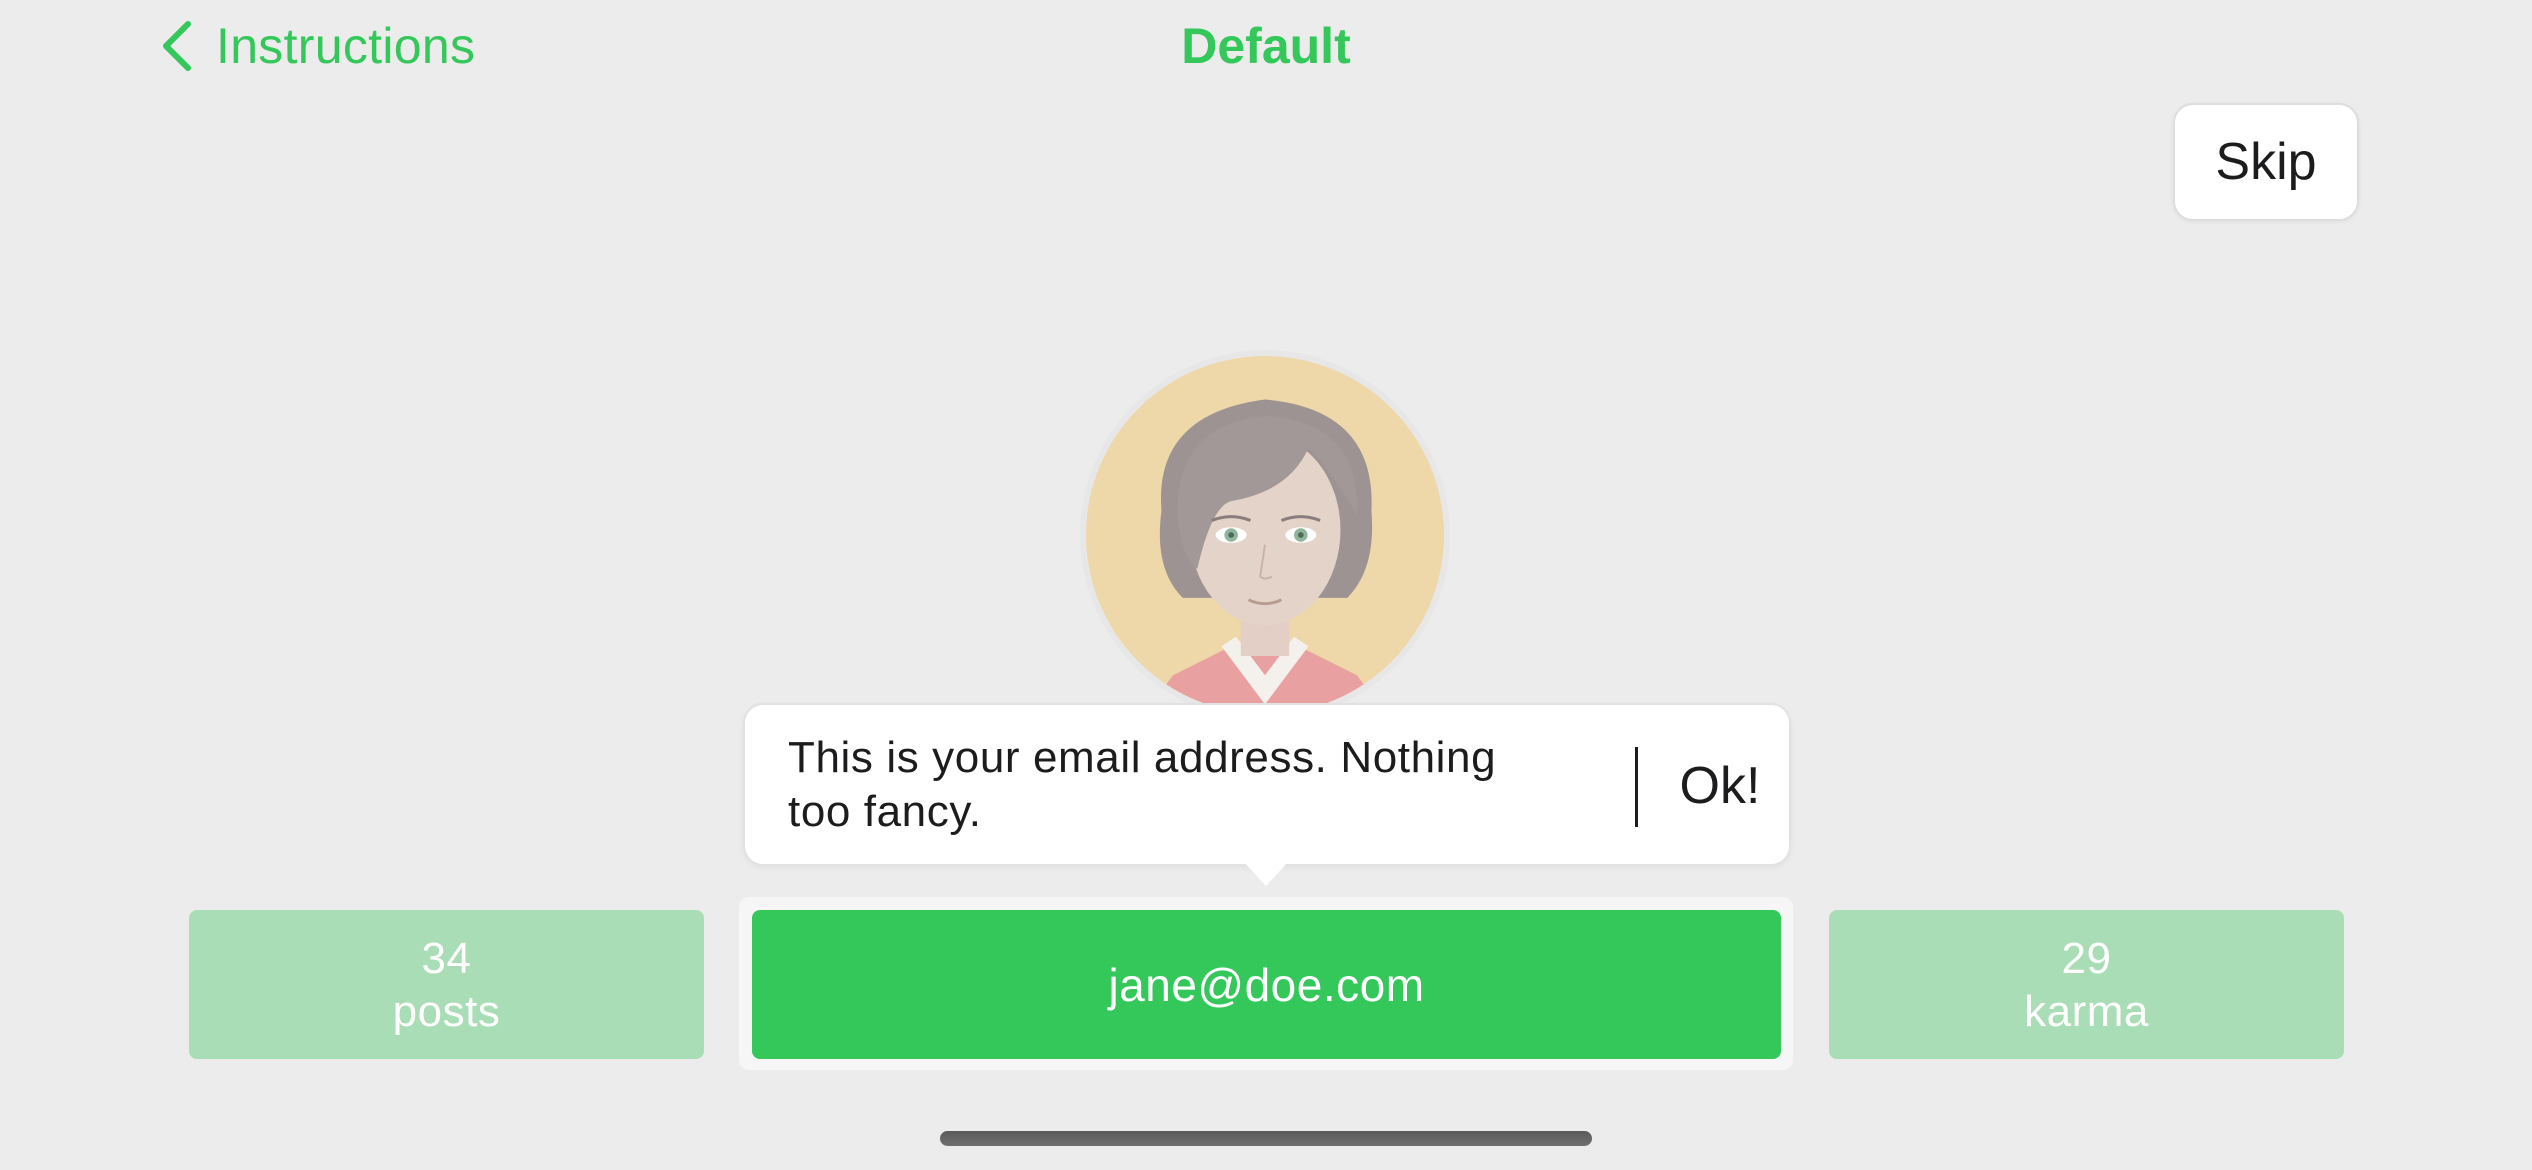 Image resolution: width=2532 pixels, height=1170 pixels. What do you see at coordinates (446, 984) in the screenshot?
I see `posts-stat: 34 posts` at bounding box center [446, 984].